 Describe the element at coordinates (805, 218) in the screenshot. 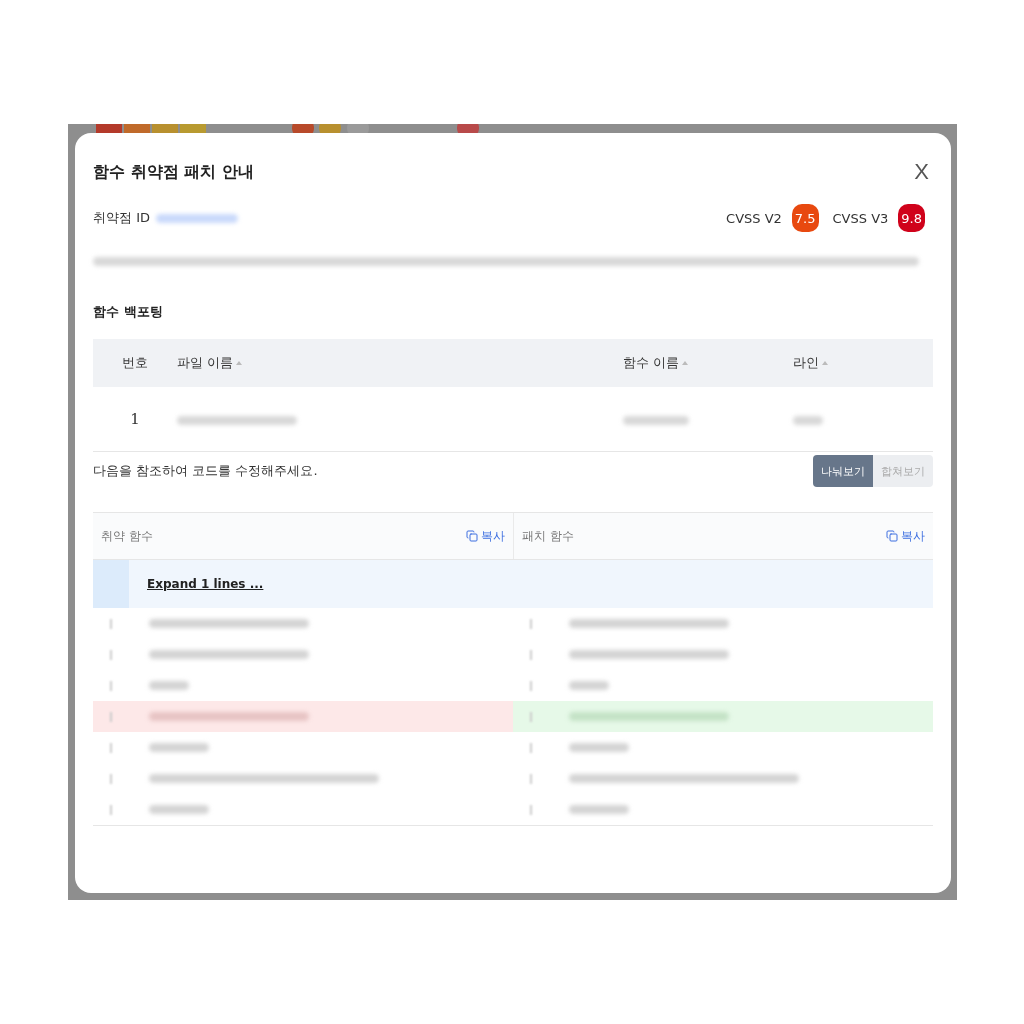

I see `score-badge: 7.5` at that location.